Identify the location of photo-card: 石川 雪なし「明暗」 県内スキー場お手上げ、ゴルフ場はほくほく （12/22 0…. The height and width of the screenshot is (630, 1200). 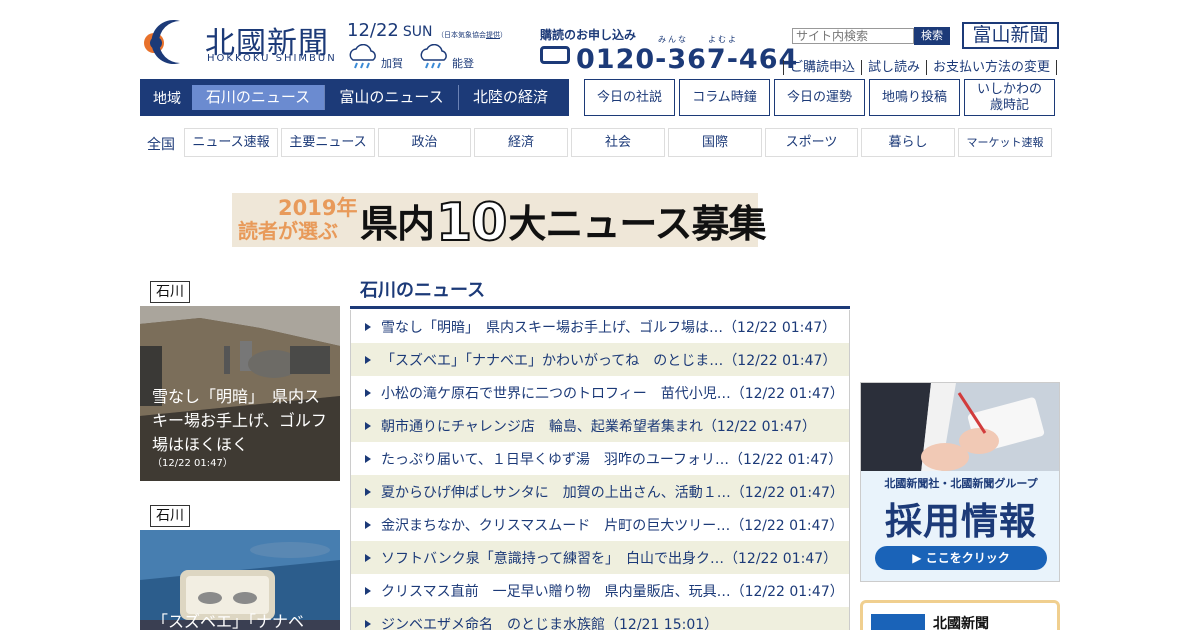
(240, 381).